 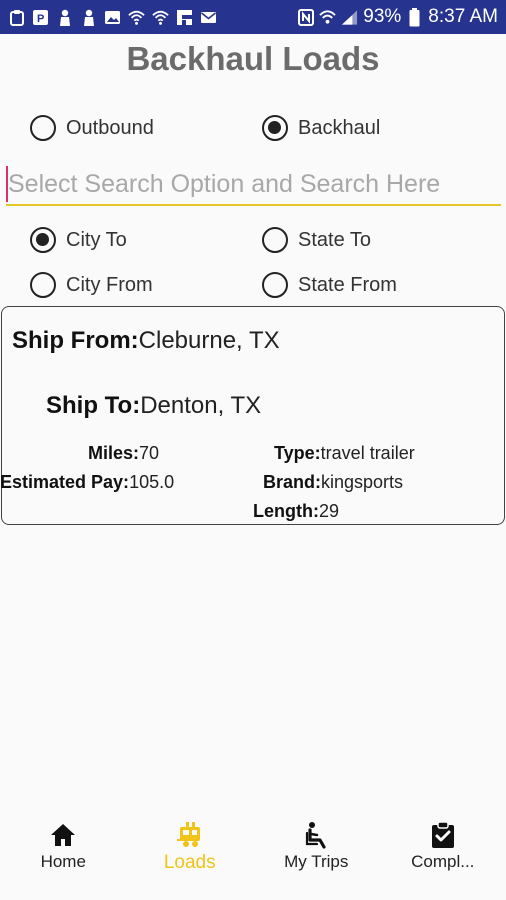 What do you see at coordinates (75, 340) in the screenshot?
I see `ship-from-label: Ship From:` at bounding box center [75, 340].